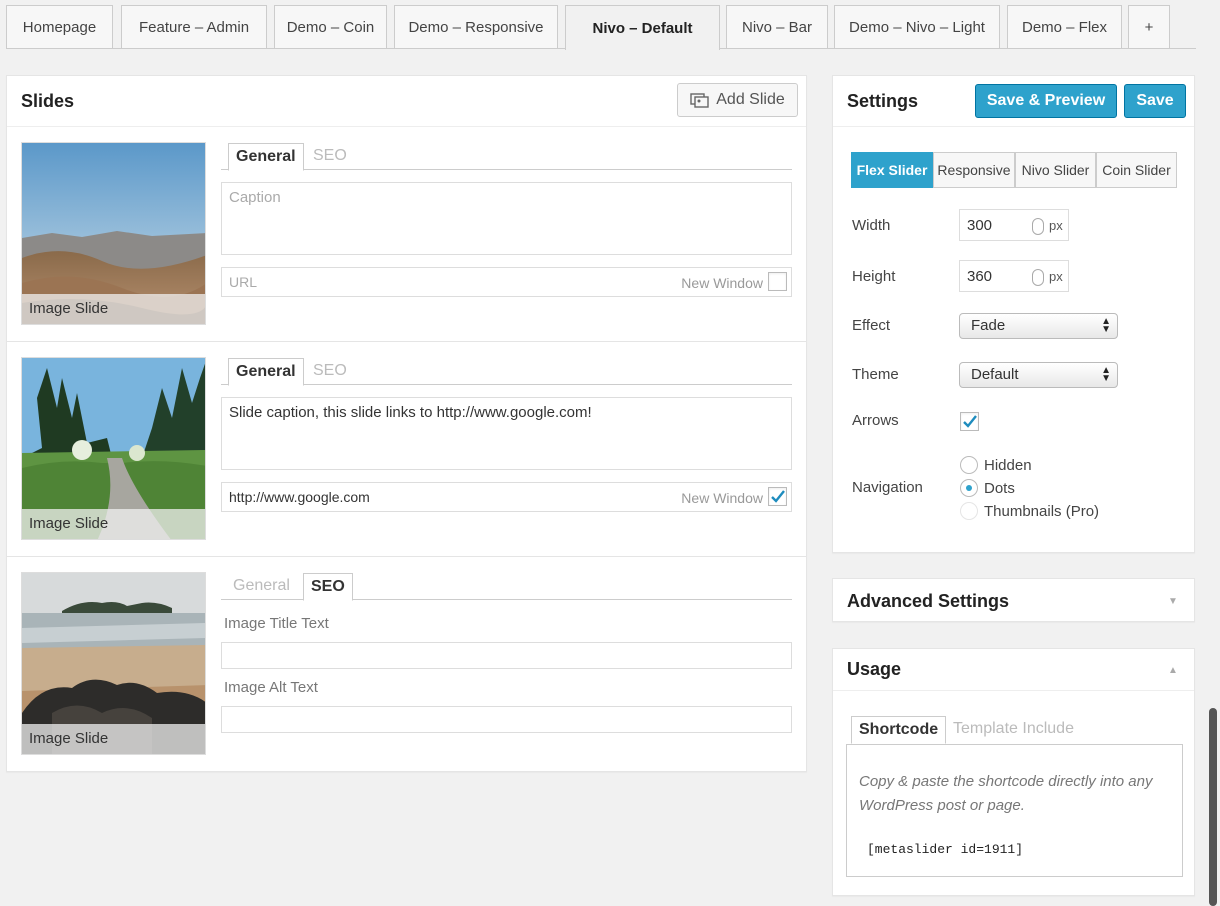  I want to click on usage-title-text: Usage, so click(874, 669).